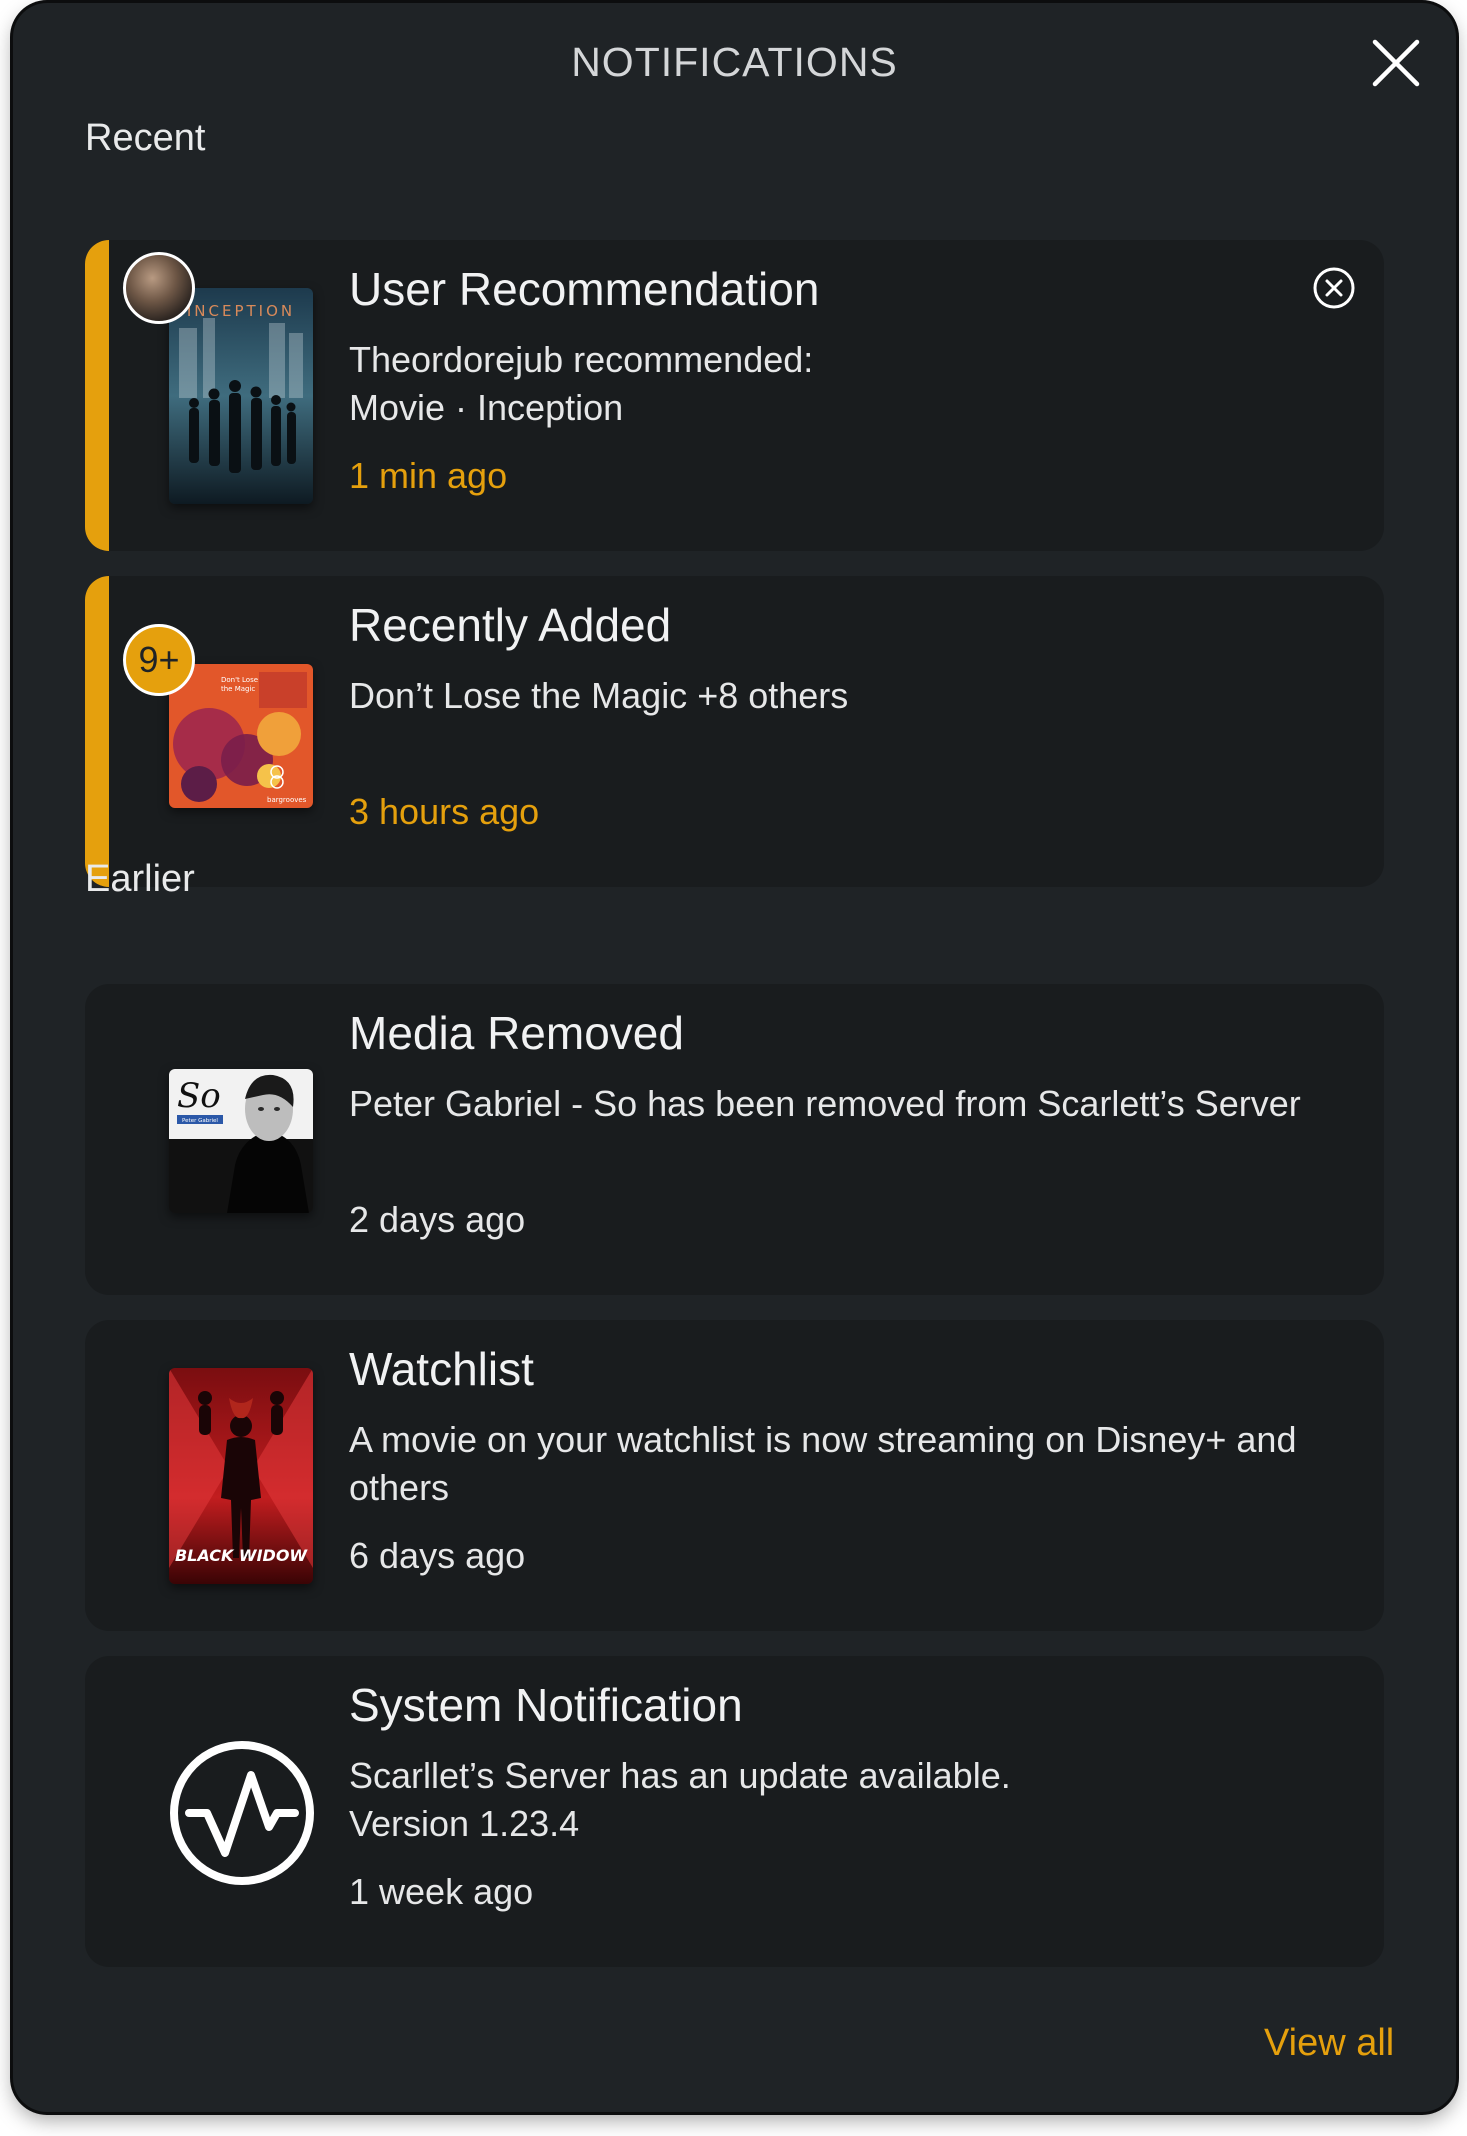 This screenshot has width=1467, height=2136. I want to click on dont-lose-the-magic-cover: Don't Lose the Magic bargrooves, so click(241, 736).